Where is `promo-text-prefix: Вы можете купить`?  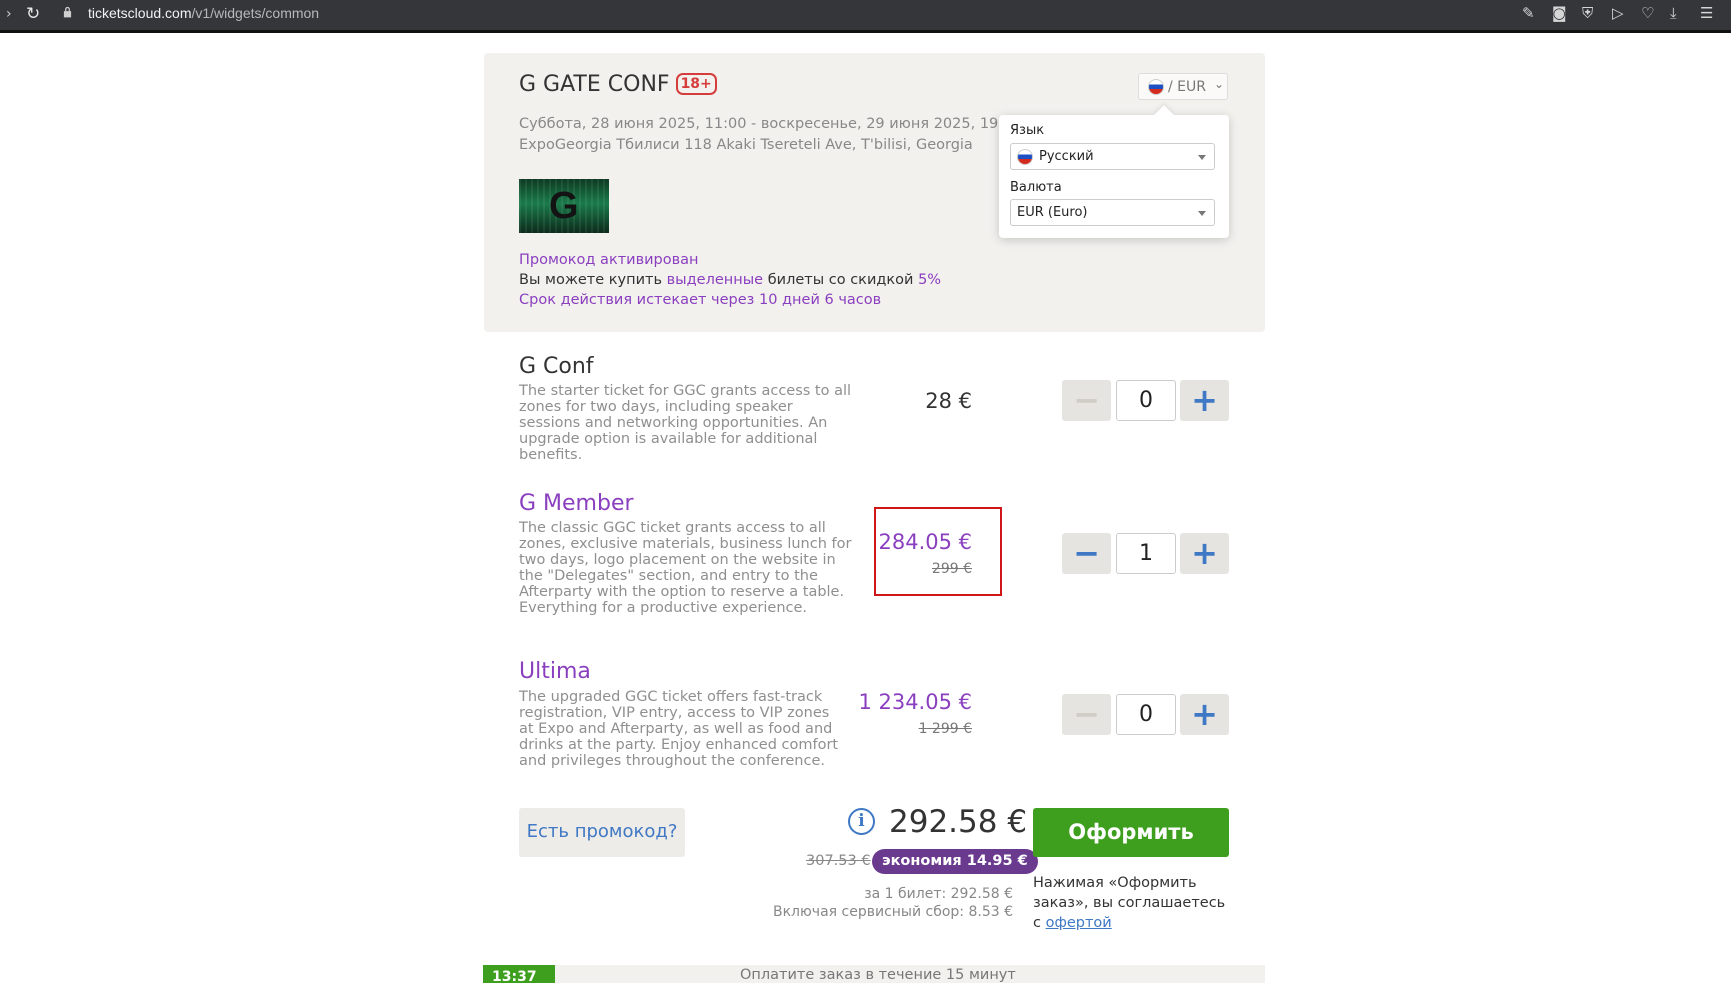 promo-text-prefix: Вы можете купить is located at coordinates (593, 280).